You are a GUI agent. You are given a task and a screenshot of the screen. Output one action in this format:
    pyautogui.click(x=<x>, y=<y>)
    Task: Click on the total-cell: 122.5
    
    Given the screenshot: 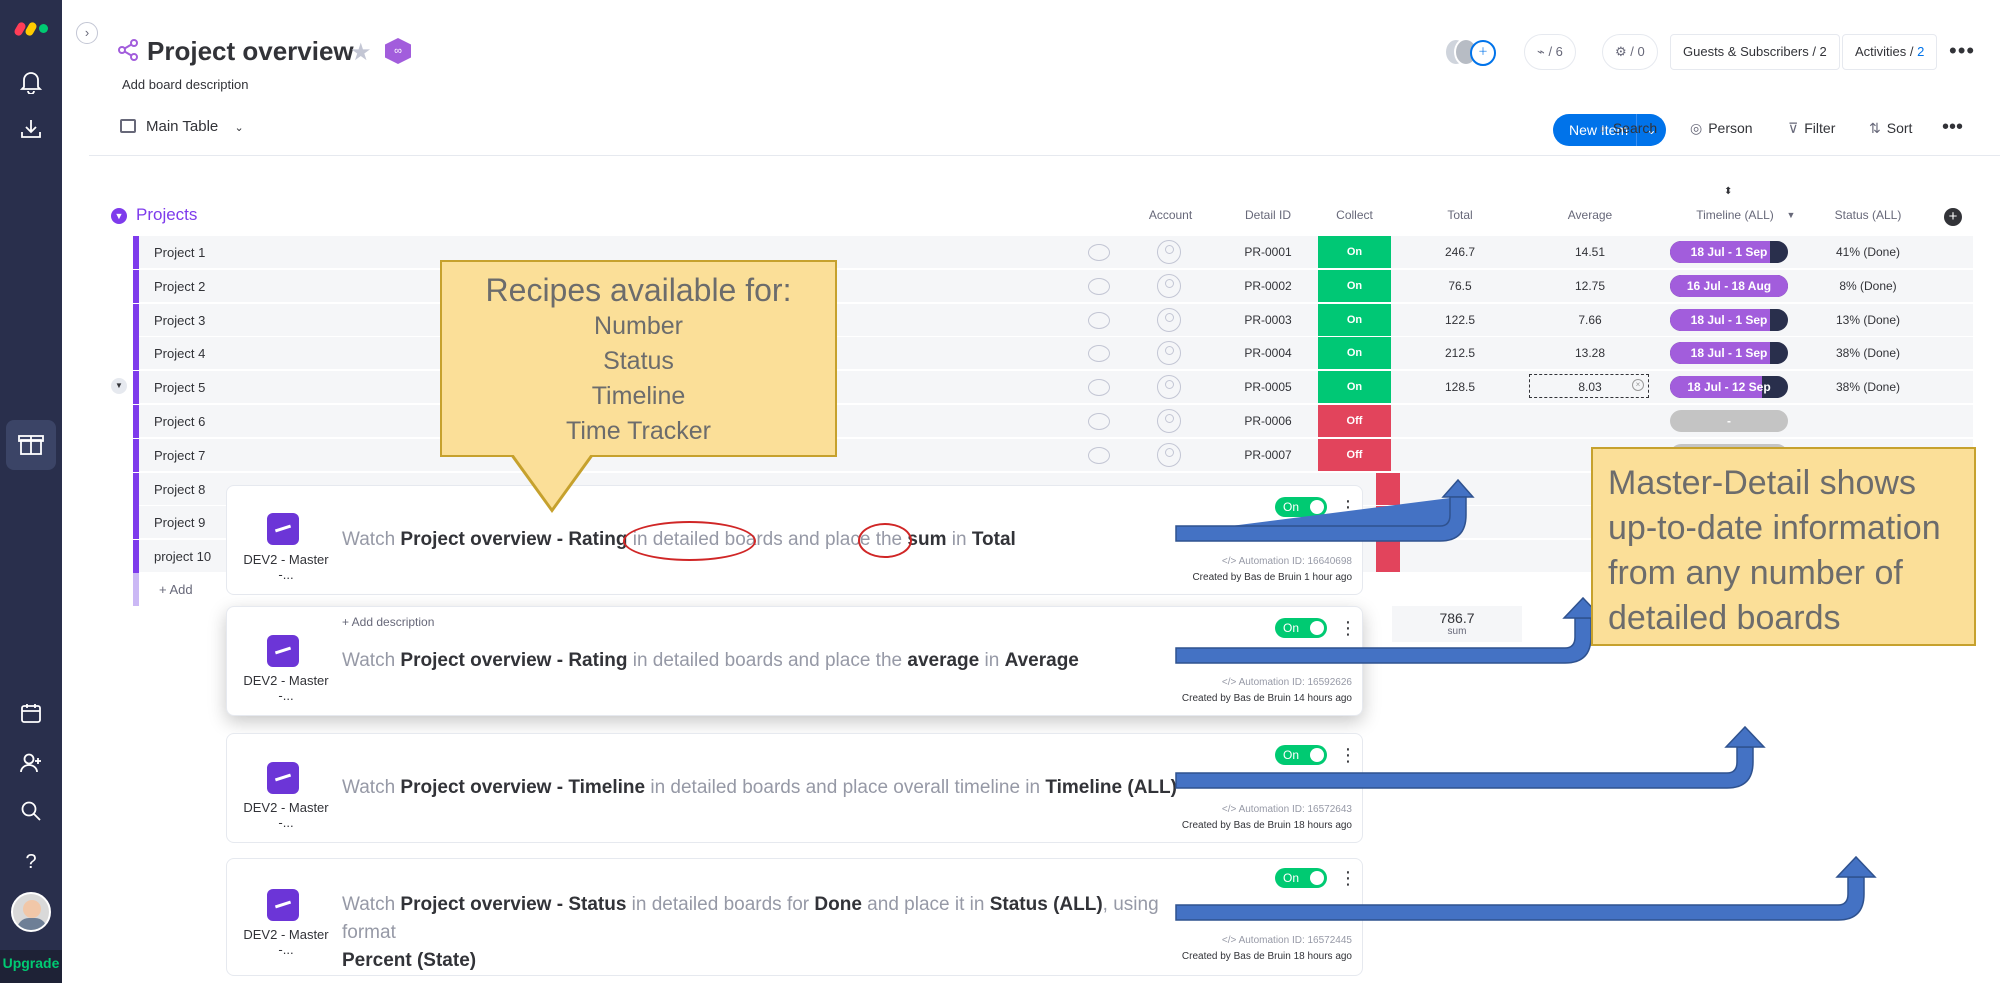 What is the action you would take?
    pyautogui.click(x=1460, y=320)
    